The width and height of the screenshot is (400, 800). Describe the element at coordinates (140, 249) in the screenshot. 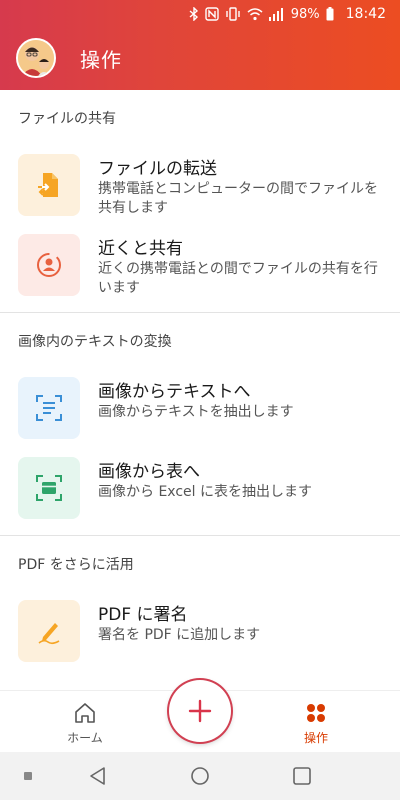

I see `action-title: 近くと共有` at that location.